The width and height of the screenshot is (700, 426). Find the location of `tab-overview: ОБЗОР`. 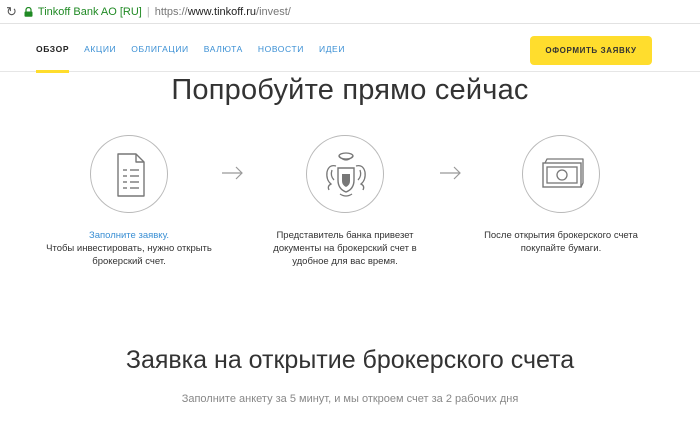

tab-overview: ОБЗОР is located at coordinates (53, 48).